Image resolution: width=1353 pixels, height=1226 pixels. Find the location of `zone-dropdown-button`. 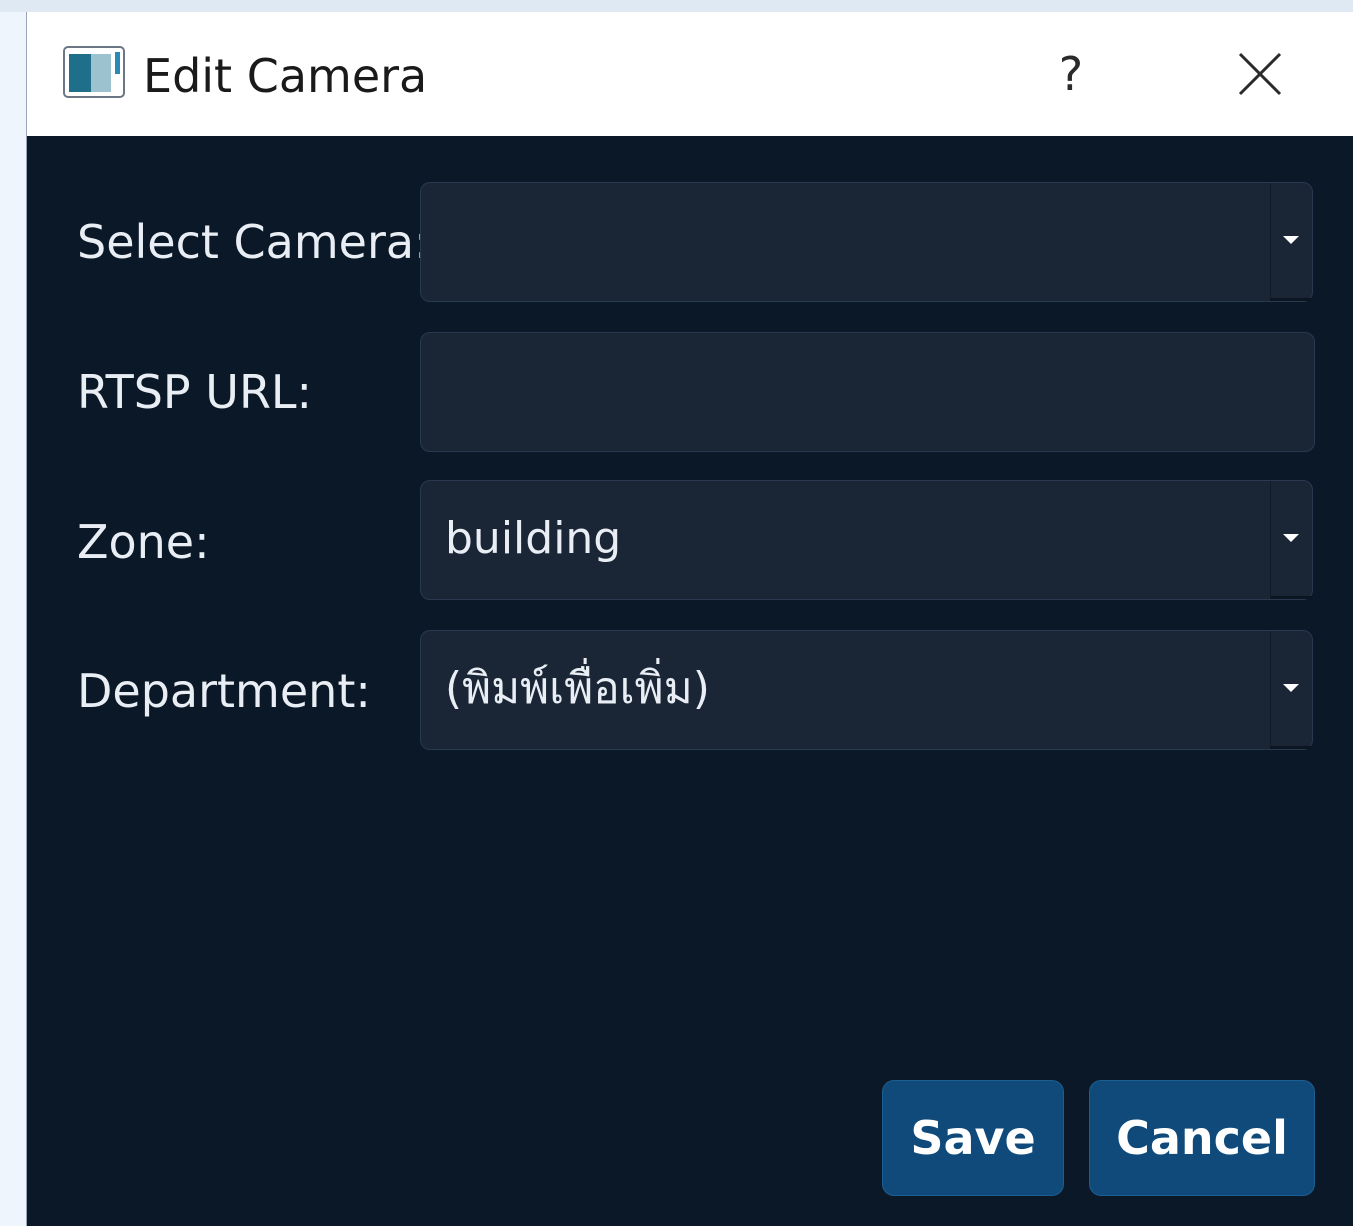

zone-dropdown-button is located at coordinates (1291, 540).